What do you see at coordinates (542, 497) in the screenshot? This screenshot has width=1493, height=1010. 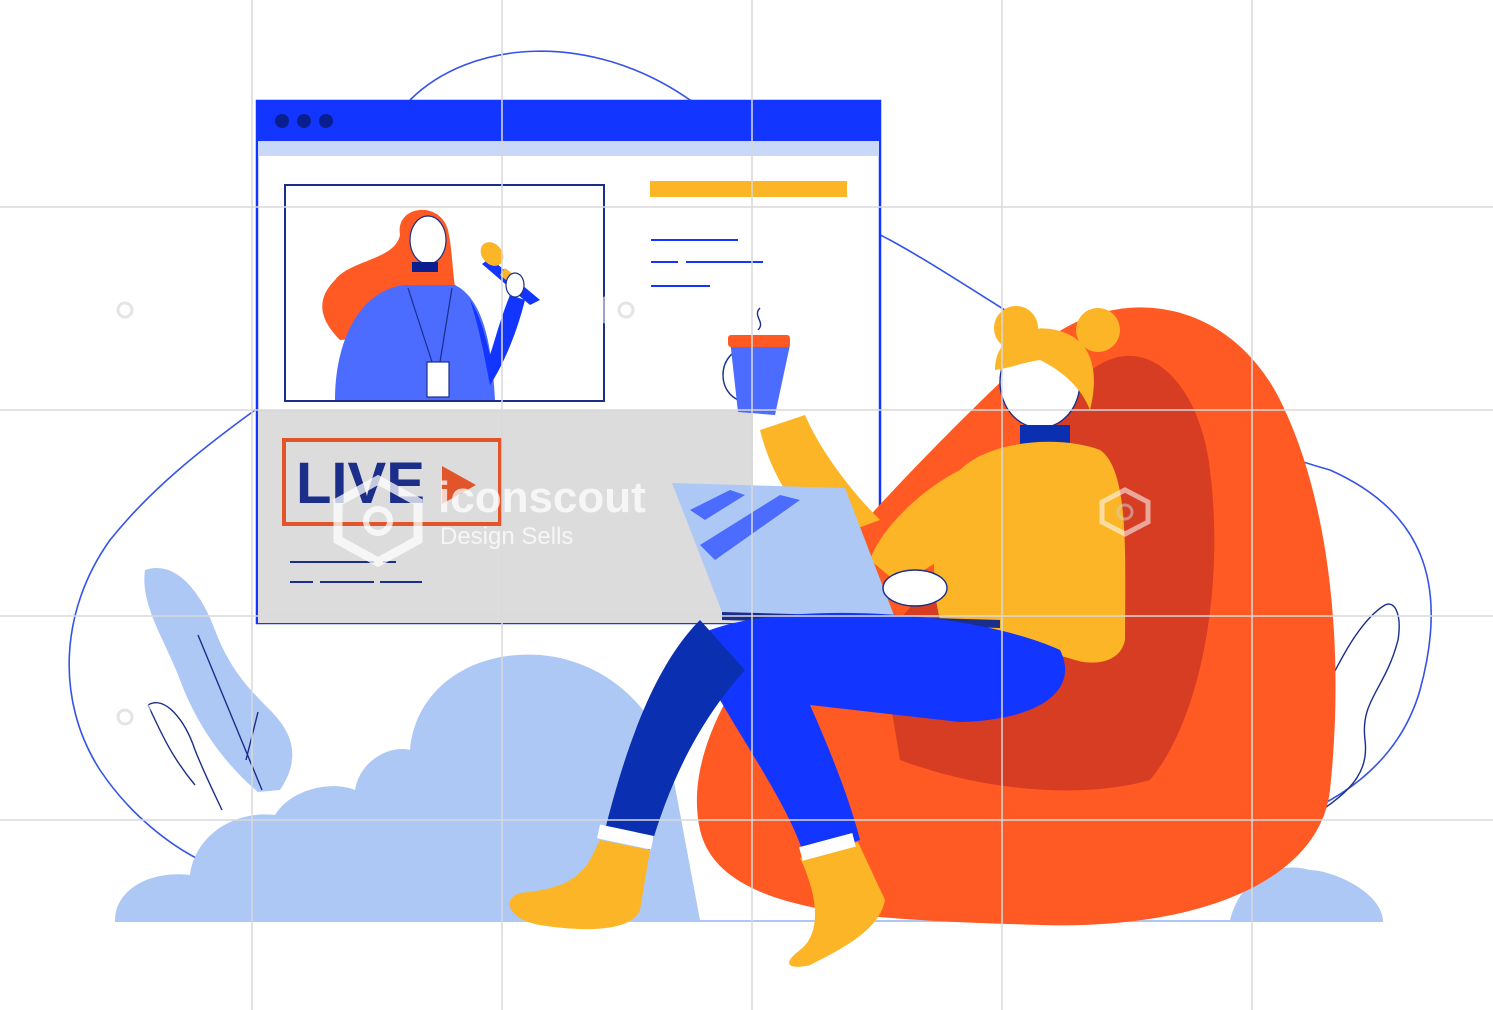 I see `watermark-brand: iconscout` at bounding box center [542, 497].